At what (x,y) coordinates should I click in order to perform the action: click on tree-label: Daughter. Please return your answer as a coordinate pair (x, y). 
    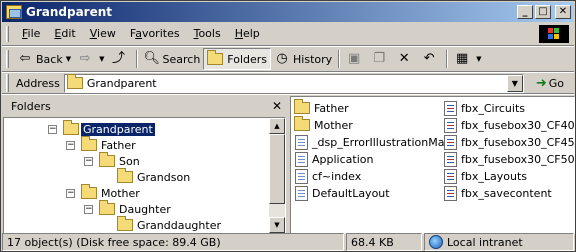
    Looking at the image, I should click on (145, 209).